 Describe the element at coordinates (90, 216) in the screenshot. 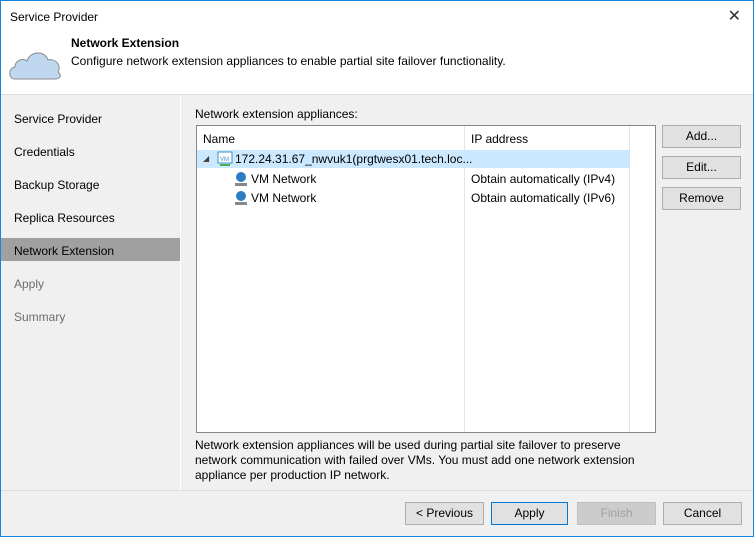

I see `nav-replica-resources: Replica Resources` at that location.